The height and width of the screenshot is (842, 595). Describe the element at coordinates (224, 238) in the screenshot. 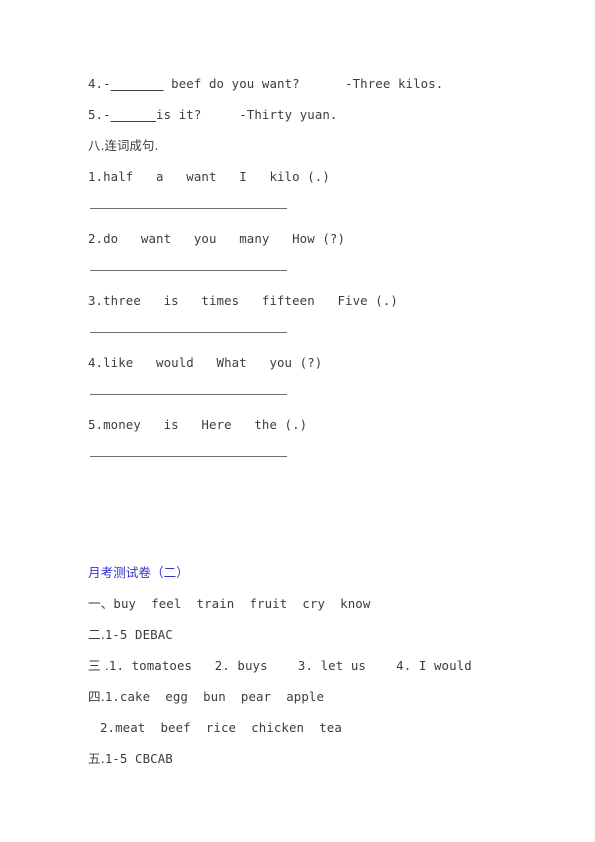

I see `word-list: do want you many How (?)` at that location.